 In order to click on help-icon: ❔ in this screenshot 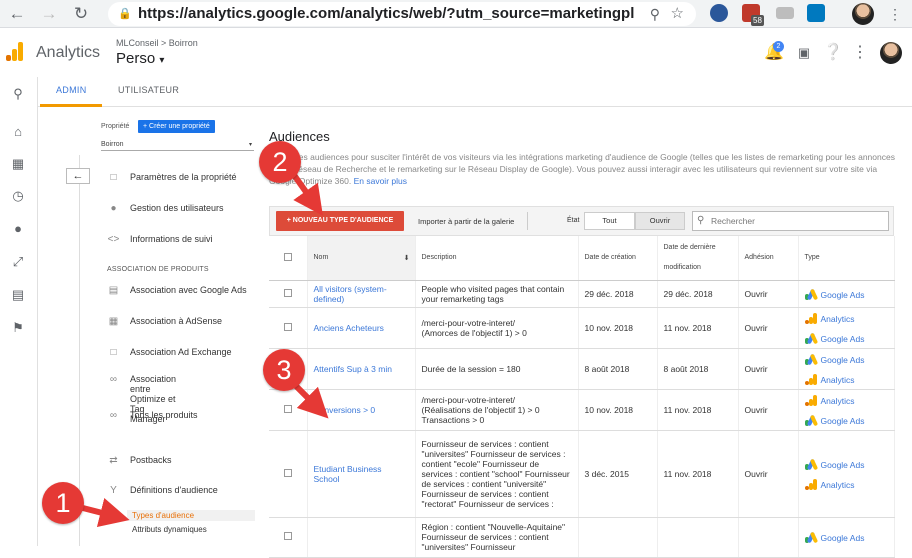, I will do `click(833, 53)`.